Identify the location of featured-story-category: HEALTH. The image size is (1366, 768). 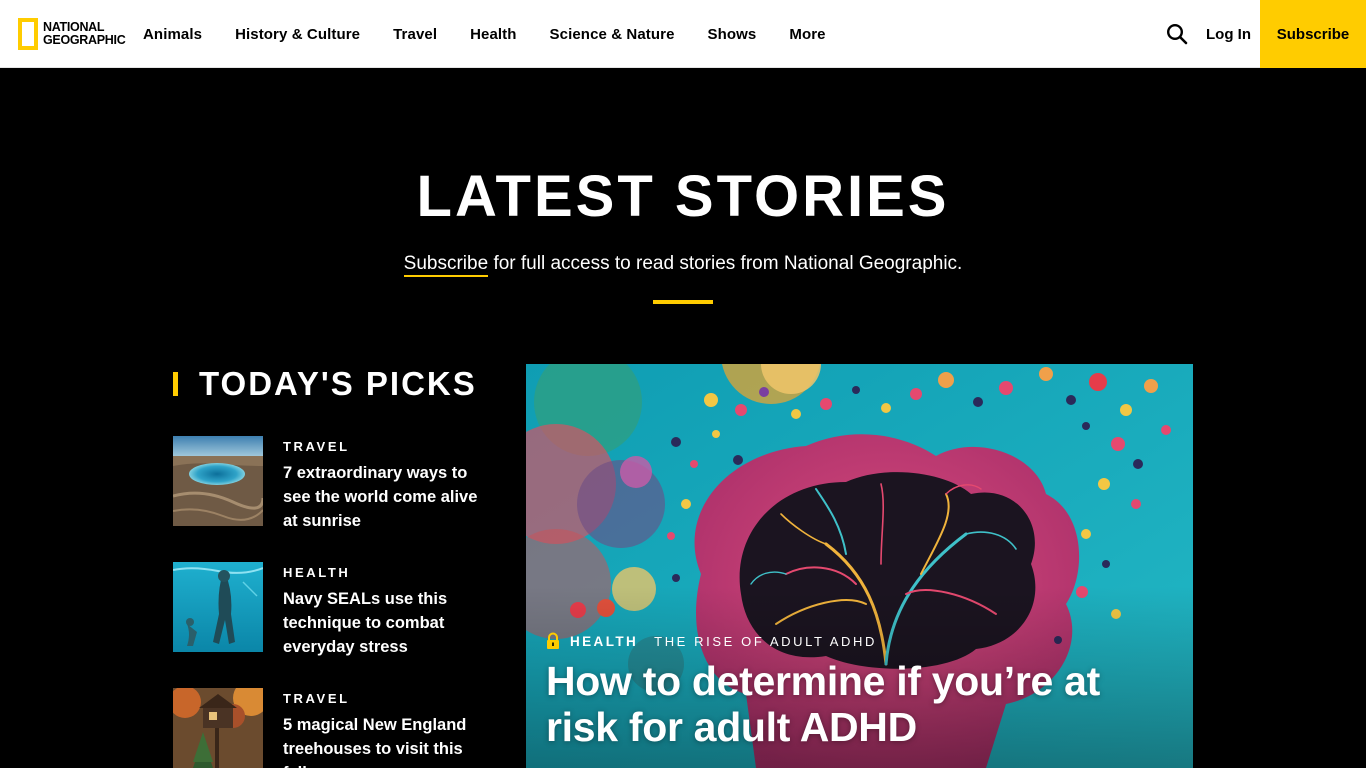
(604, 641).